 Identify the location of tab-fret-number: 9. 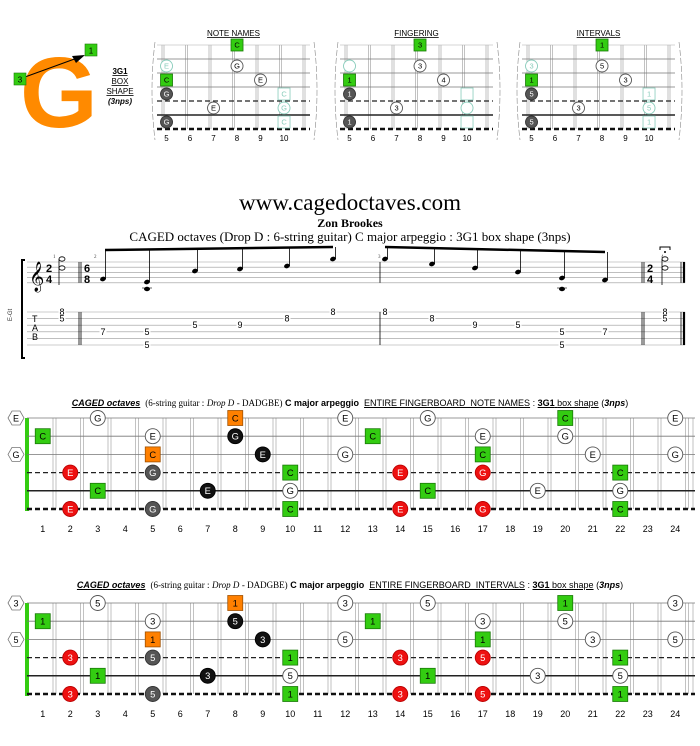
(239, 325).